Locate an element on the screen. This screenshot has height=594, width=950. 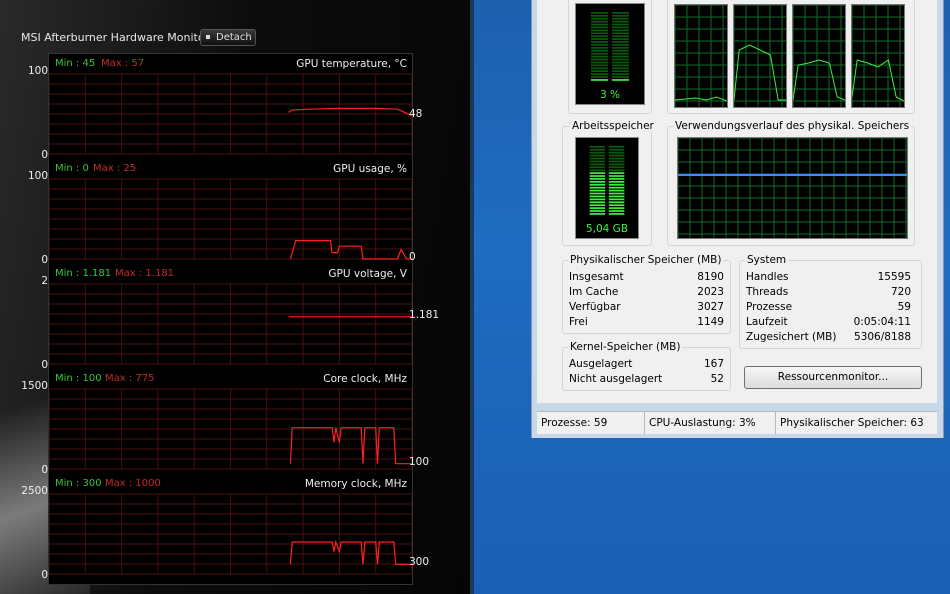
info-key: Insgesamt is located at coordinates (596, 277).